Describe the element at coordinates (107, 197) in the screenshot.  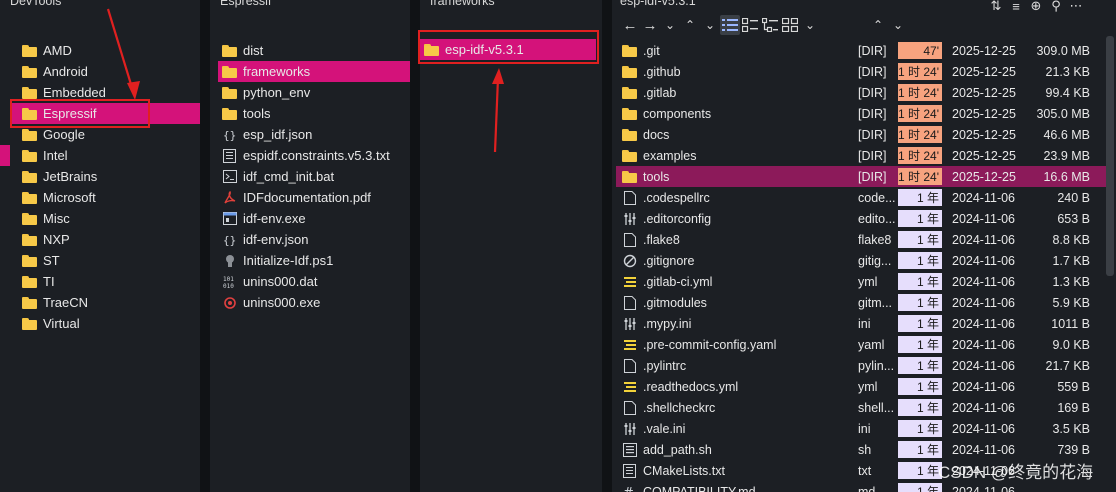
I see `folder-item: Microsoft` at that location.